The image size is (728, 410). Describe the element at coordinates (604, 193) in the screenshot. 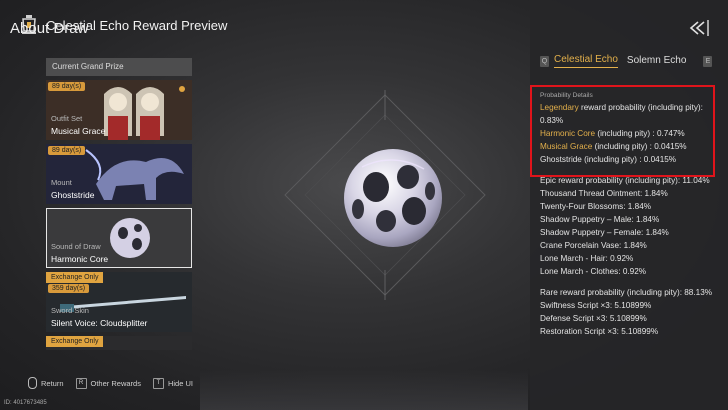

I see `epic-item: Thousand Thread Ointment: 1.84%` at that location.